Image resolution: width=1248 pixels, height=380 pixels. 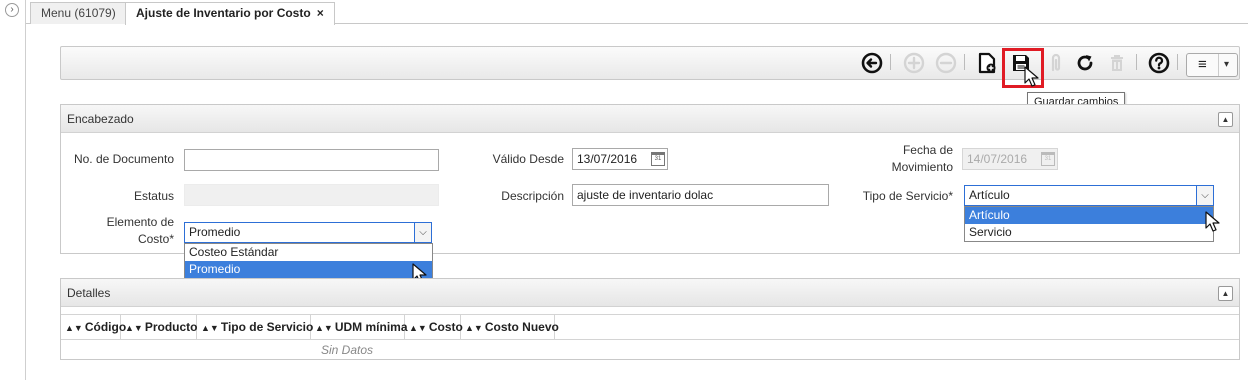 I want to click on tipo-servicio-dropdown: Artículo Servicio, so click(x=1089, y=224).